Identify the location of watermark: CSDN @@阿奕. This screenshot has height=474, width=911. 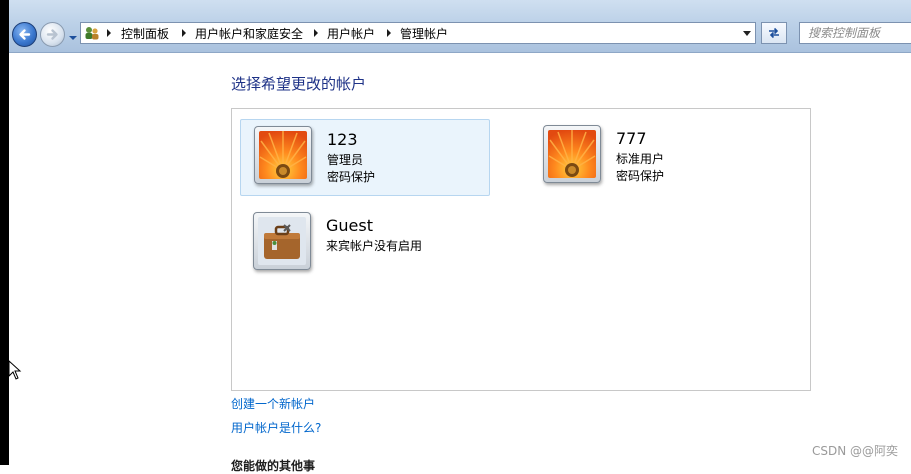
(855, 451).